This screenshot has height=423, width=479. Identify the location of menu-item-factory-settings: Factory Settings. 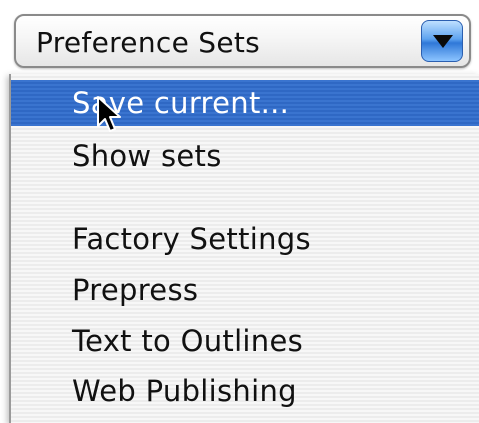
(245, 239).